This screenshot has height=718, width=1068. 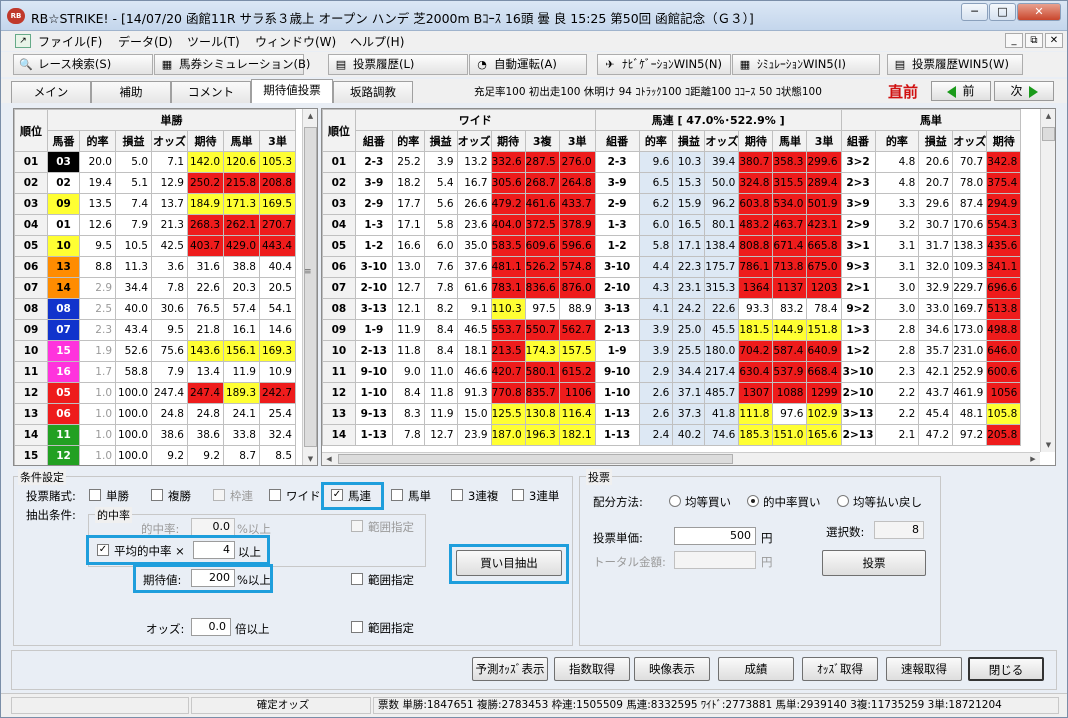 I want to click on table-row: 12 05 1.0 100.0 247.4 247.4 189.3 242.7, so click(x=155, y=393).